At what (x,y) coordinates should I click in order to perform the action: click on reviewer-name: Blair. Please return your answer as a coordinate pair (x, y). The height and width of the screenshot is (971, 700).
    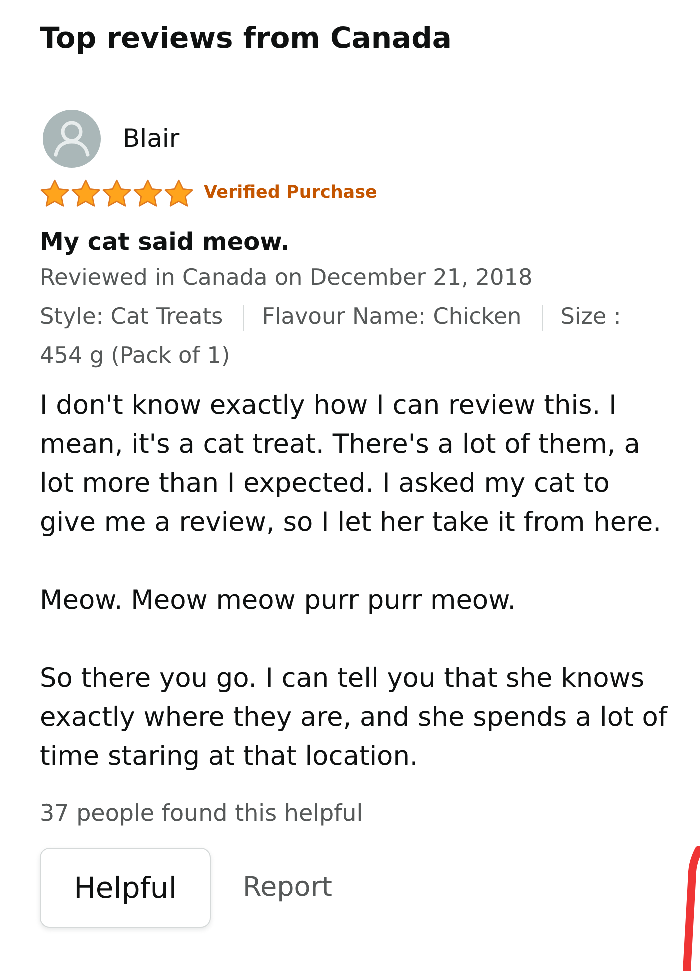
    Looking at the image, I should click on (151, 139).